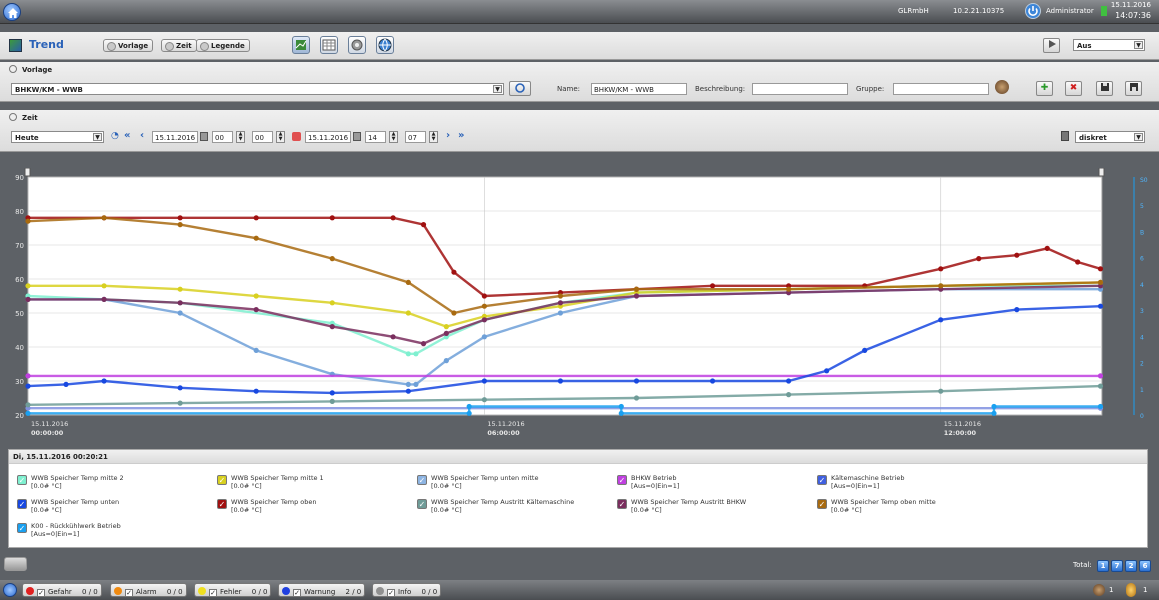 The height and width of the screenshot is (600, 1159). I want to click on to-minute-stepper: ▲ ▼, so click(433, 137).